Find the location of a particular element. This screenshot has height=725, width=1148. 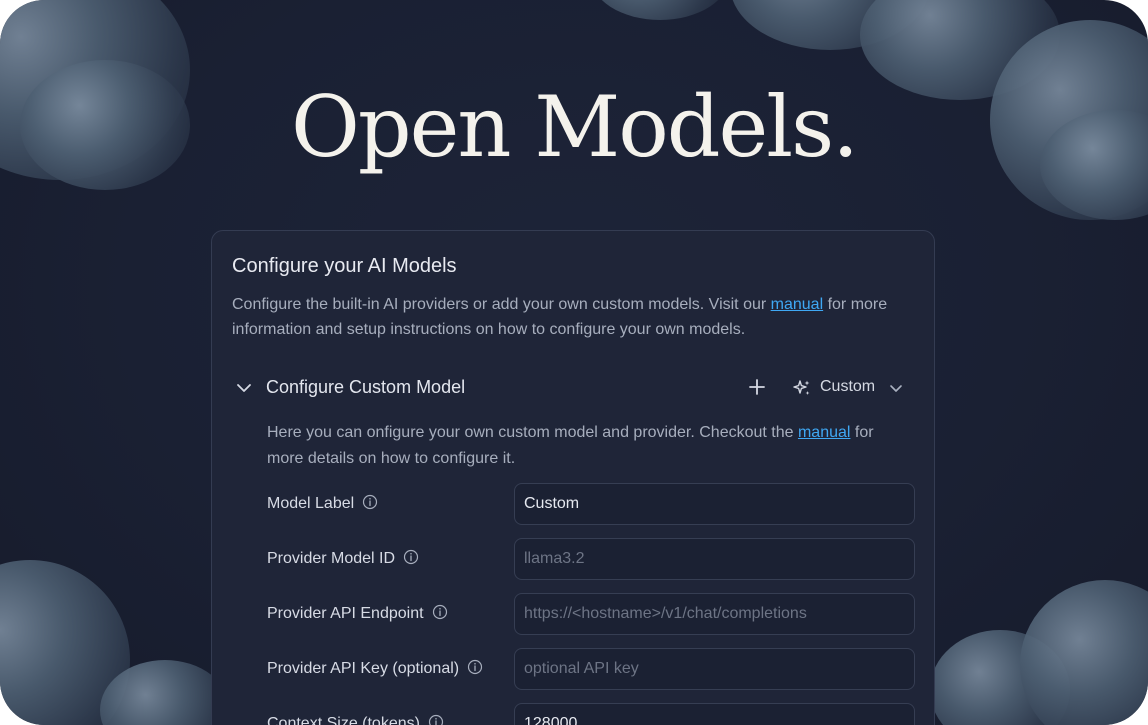

field-label-text: Provider Model ID is located at coordinates (331, 558).